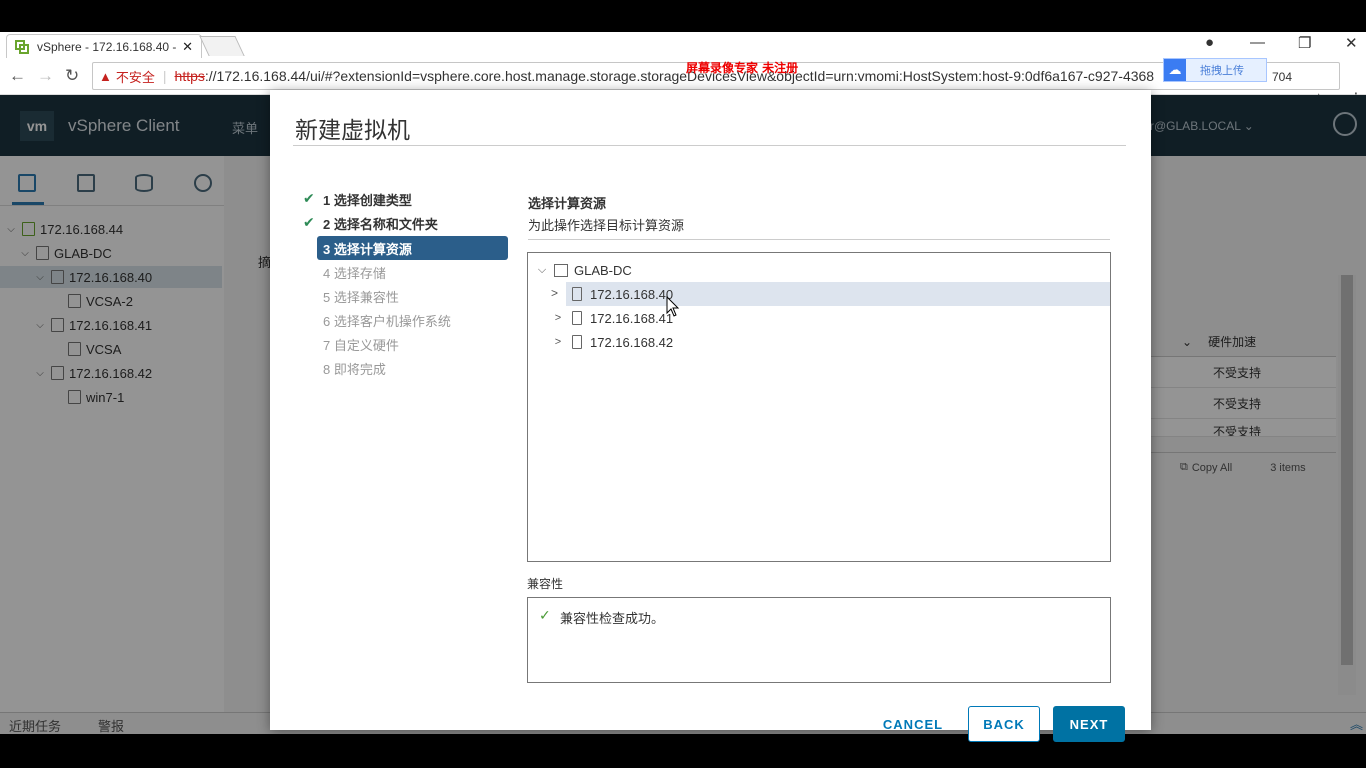 The height and width of the screenshot is (768, 1366). What do you see at coordinates (404, 296) in the screenshot?
I see `wizard-step-5: 5 选择兼容性` at bounding box center [404, 296].